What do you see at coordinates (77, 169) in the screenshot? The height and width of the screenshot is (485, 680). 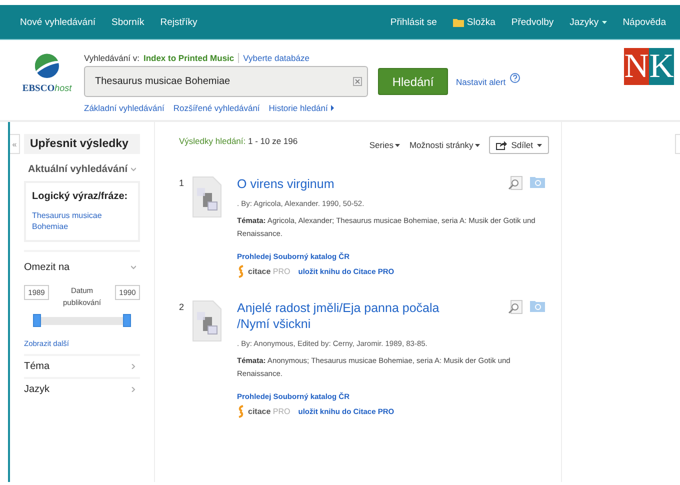 I see `section-heading: Aktuální vyhledávání` at bounding box center [77, 169].